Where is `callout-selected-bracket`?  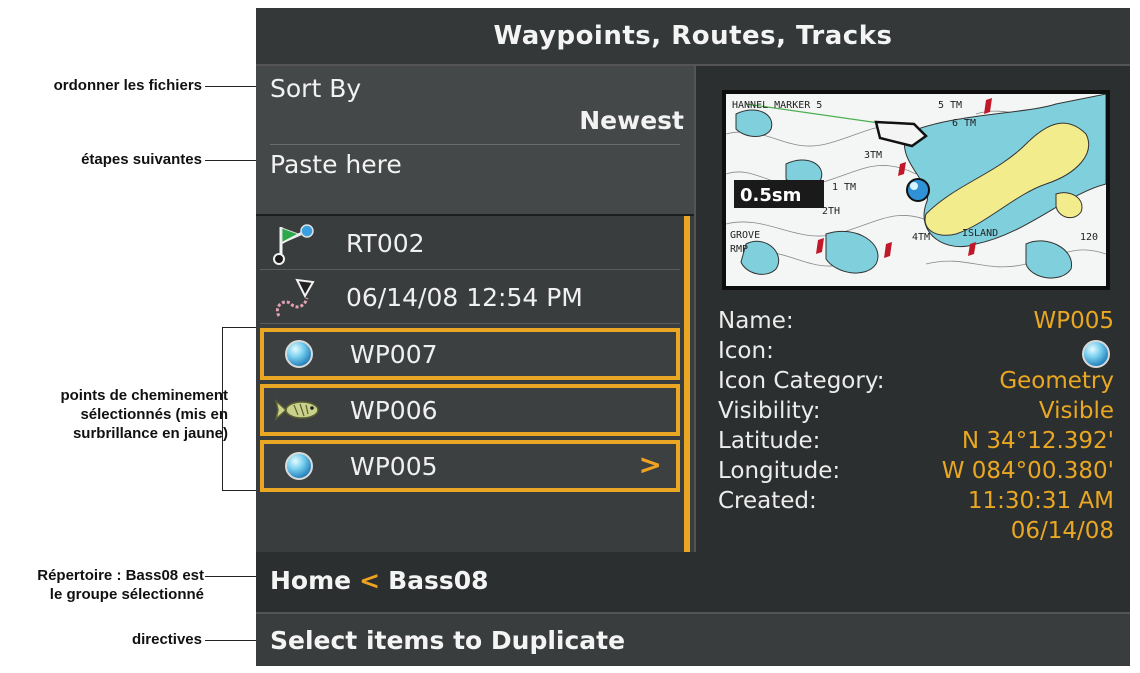
callout-selected-bracket is located at coordinates (222, 409).